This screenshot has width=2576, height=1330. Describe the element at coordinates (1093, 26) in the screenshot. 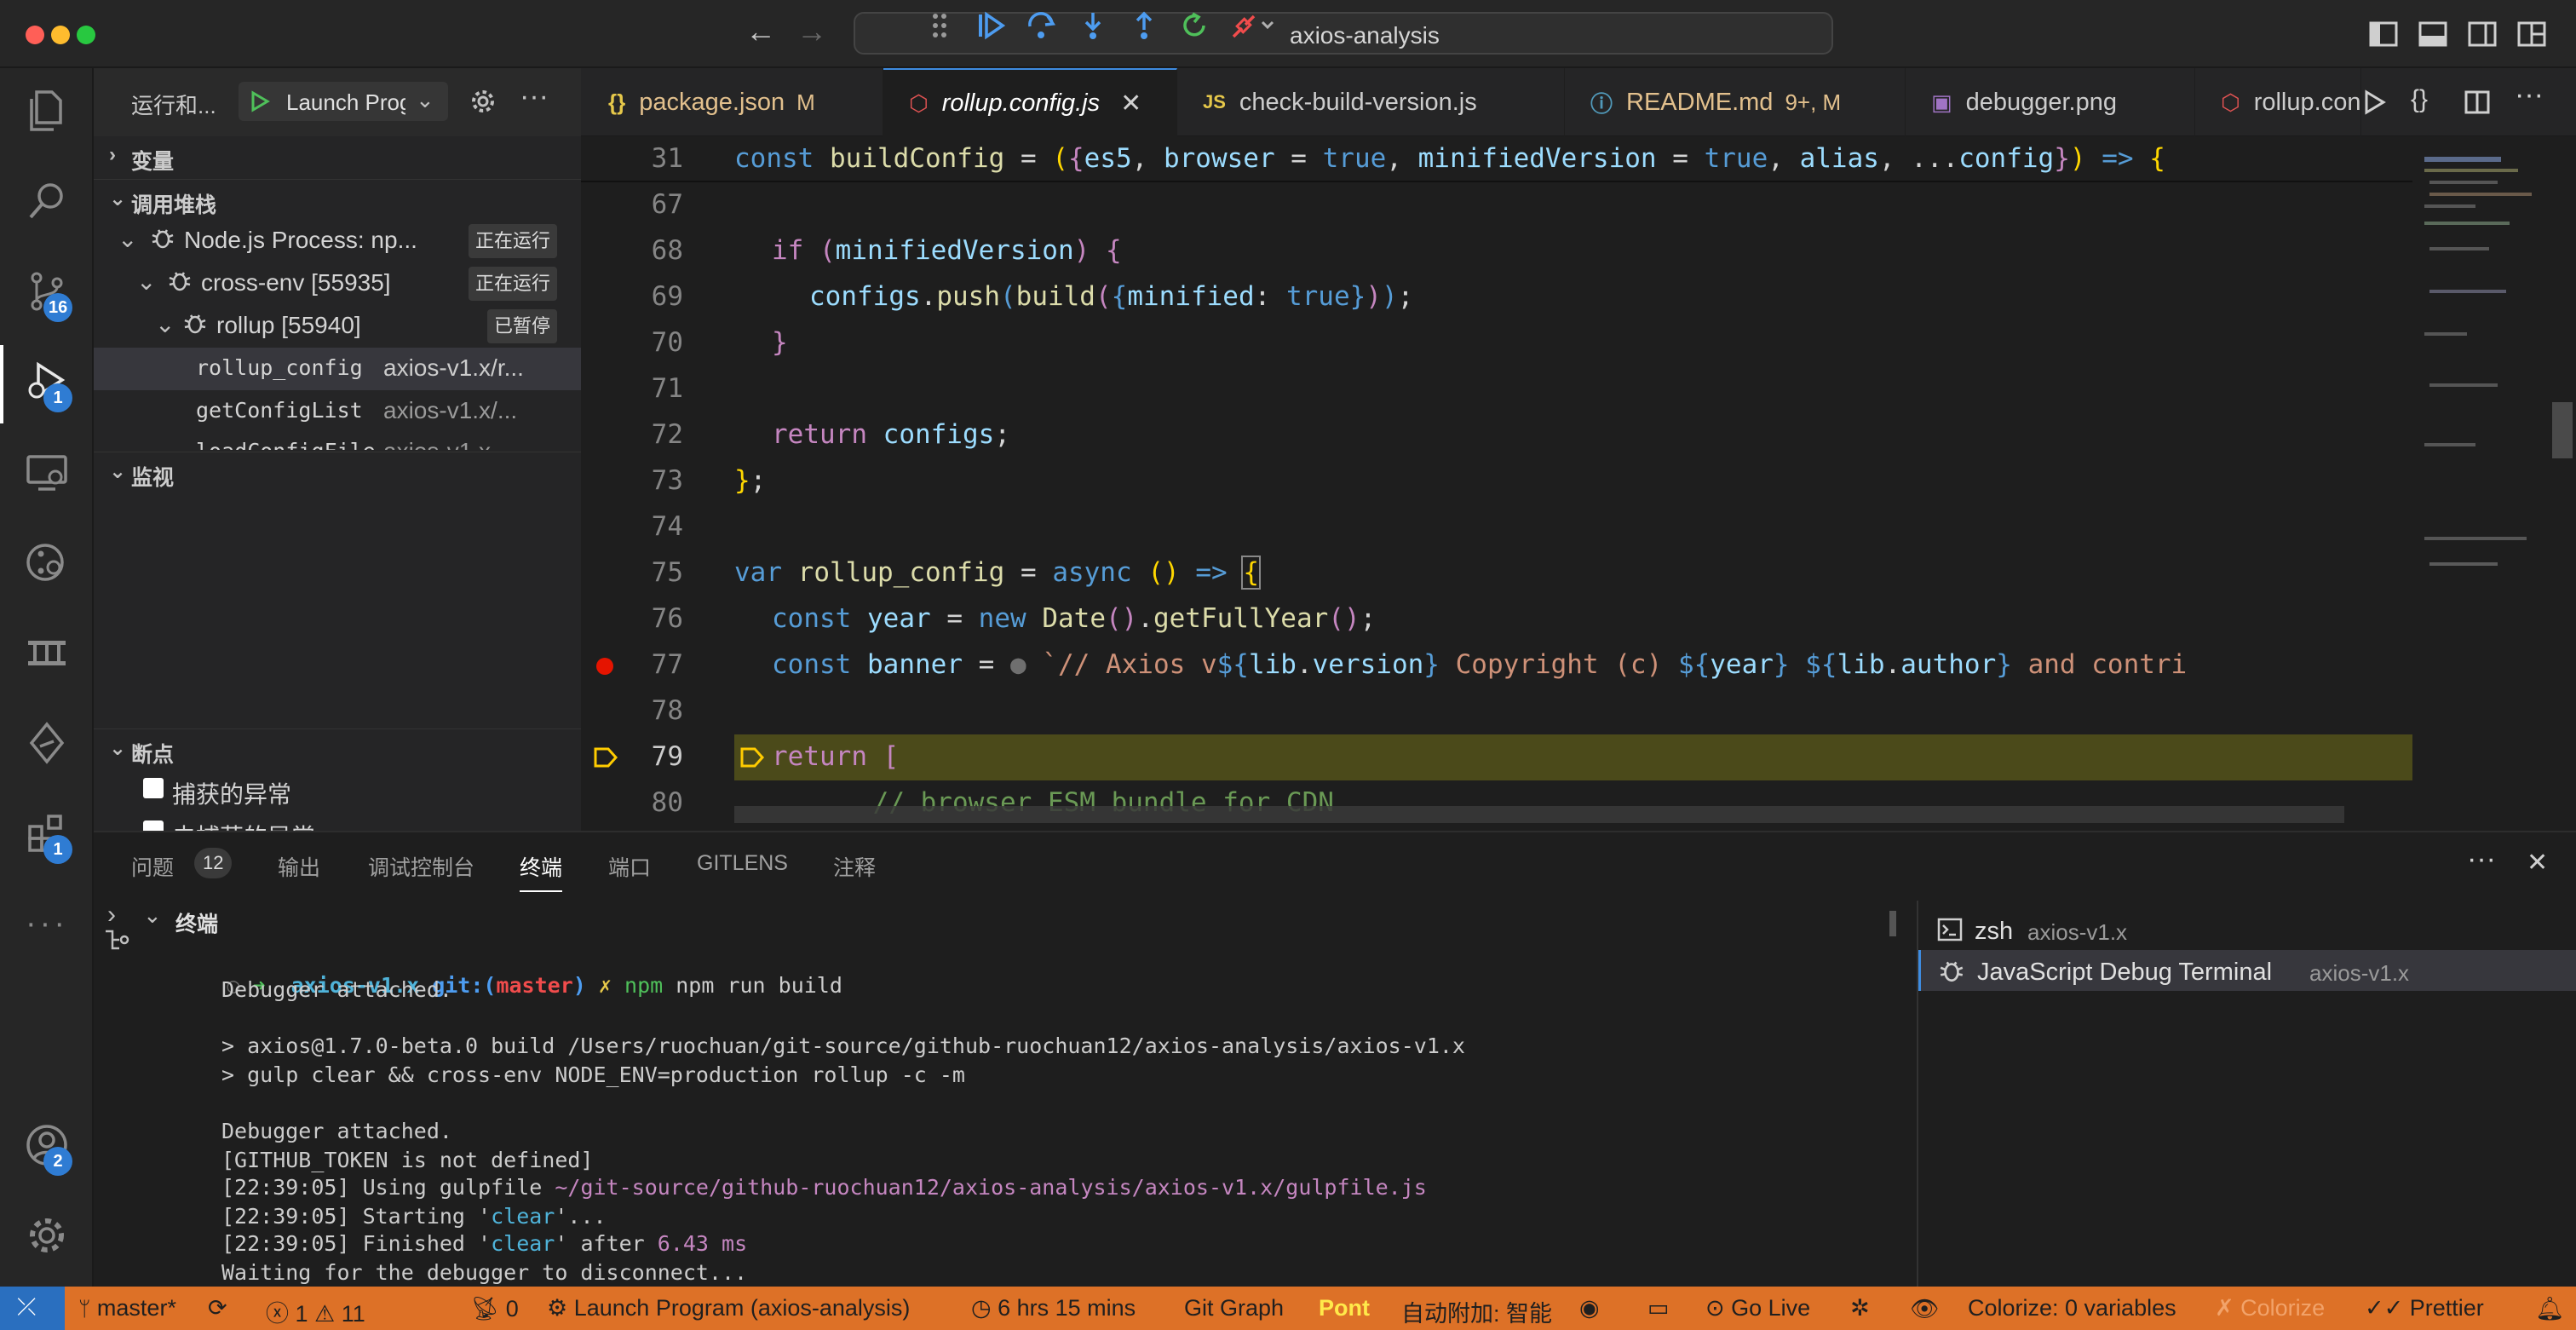

I see `step-into-icon` at that location.